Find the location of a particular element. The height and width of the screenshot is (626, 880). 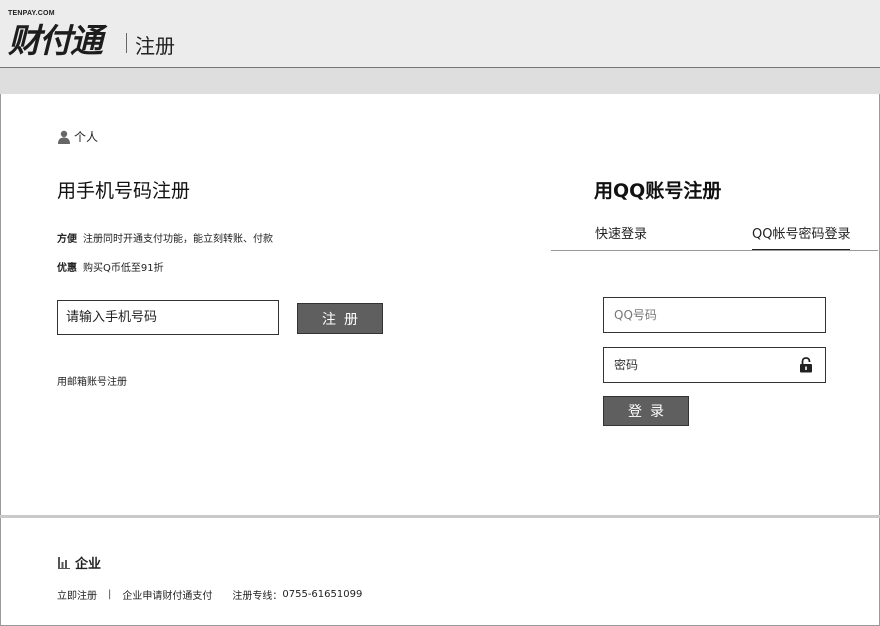

enterprise-links: 立即注册 | 企业申请财付通支付 注册专线： 0755-61651099 is located at coordinates (209, 594).